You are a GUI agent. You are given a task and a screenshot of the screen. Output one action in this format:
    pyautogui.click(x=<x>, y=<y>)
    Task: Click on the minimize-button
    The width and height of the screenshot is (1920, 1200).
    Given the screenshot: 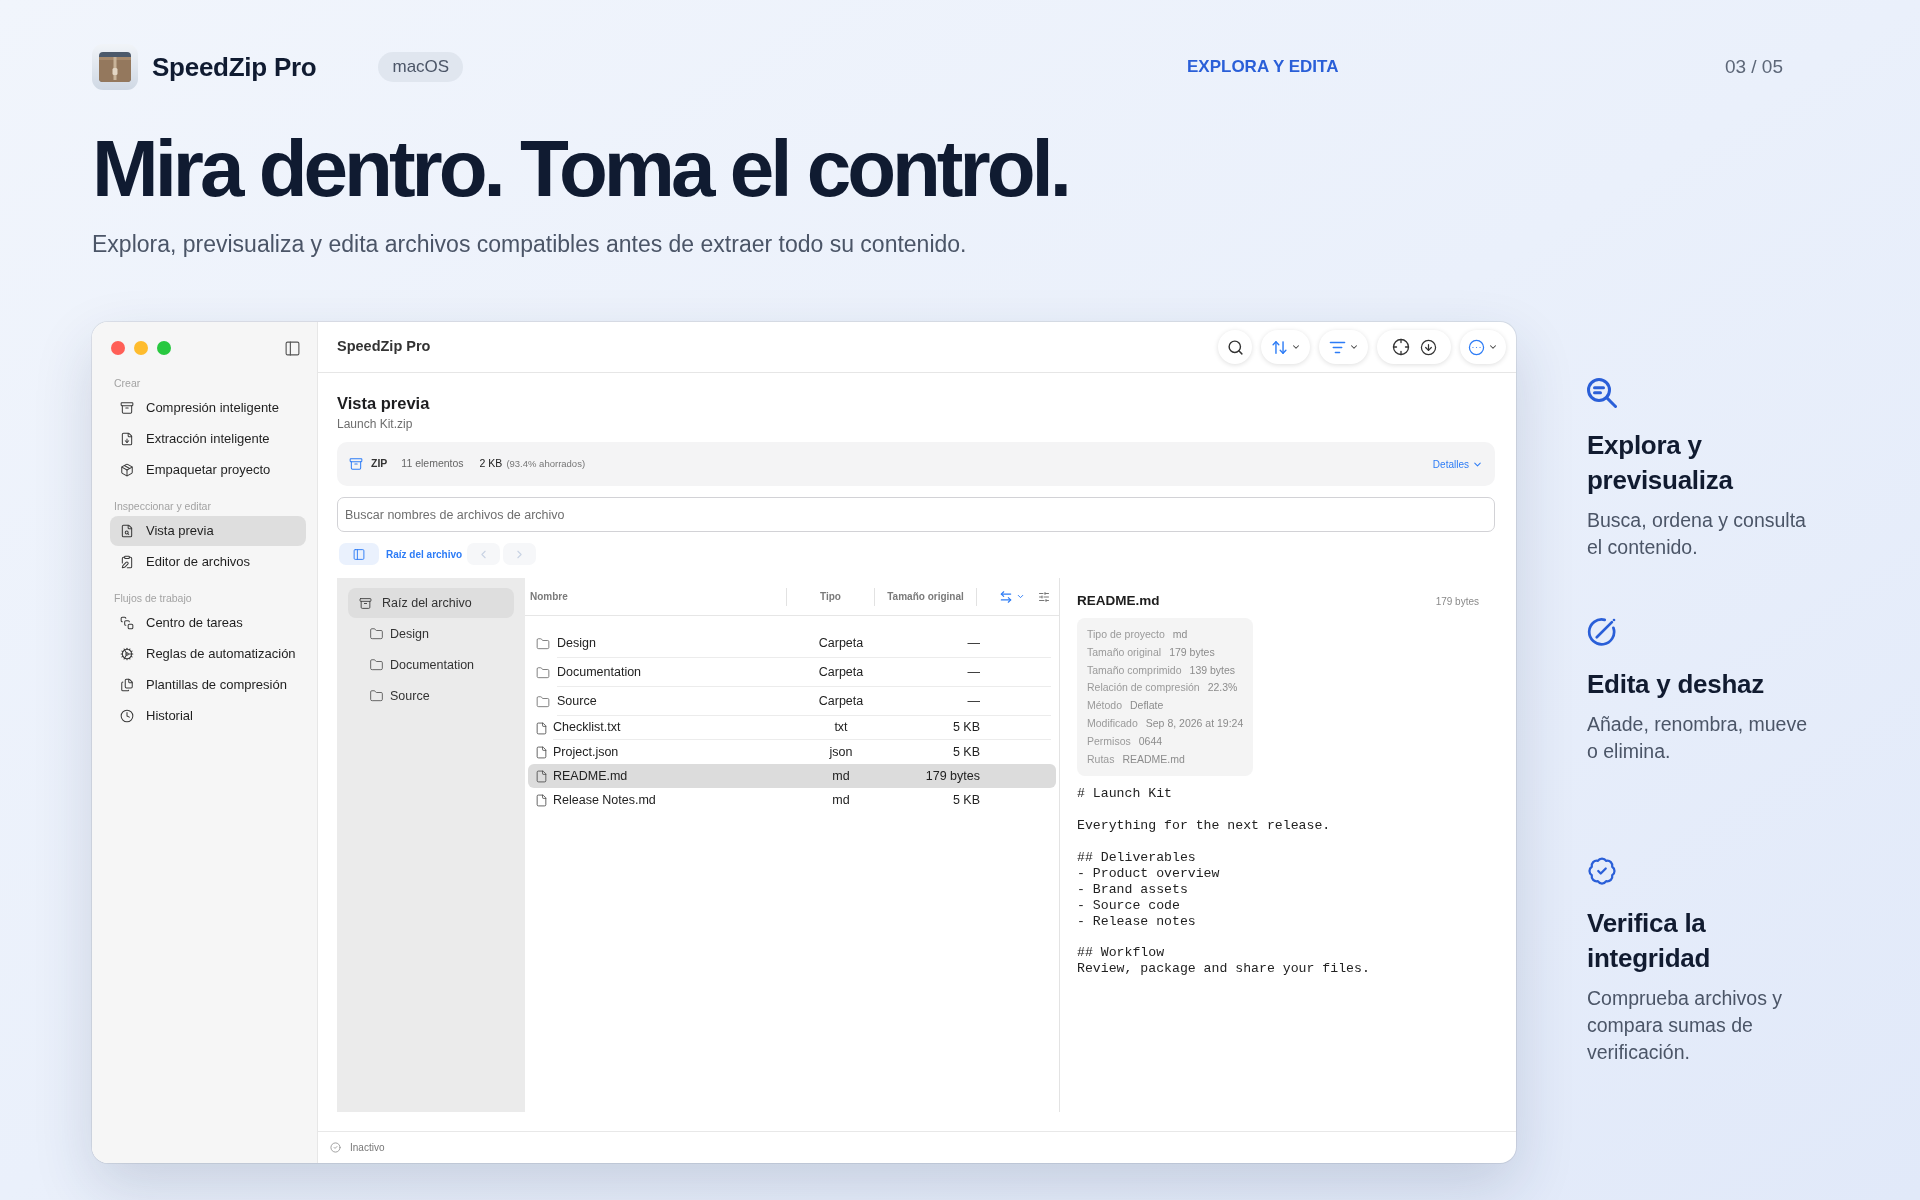 What is the action you would take?
    pyautogui.click(x=141, y=348)
    